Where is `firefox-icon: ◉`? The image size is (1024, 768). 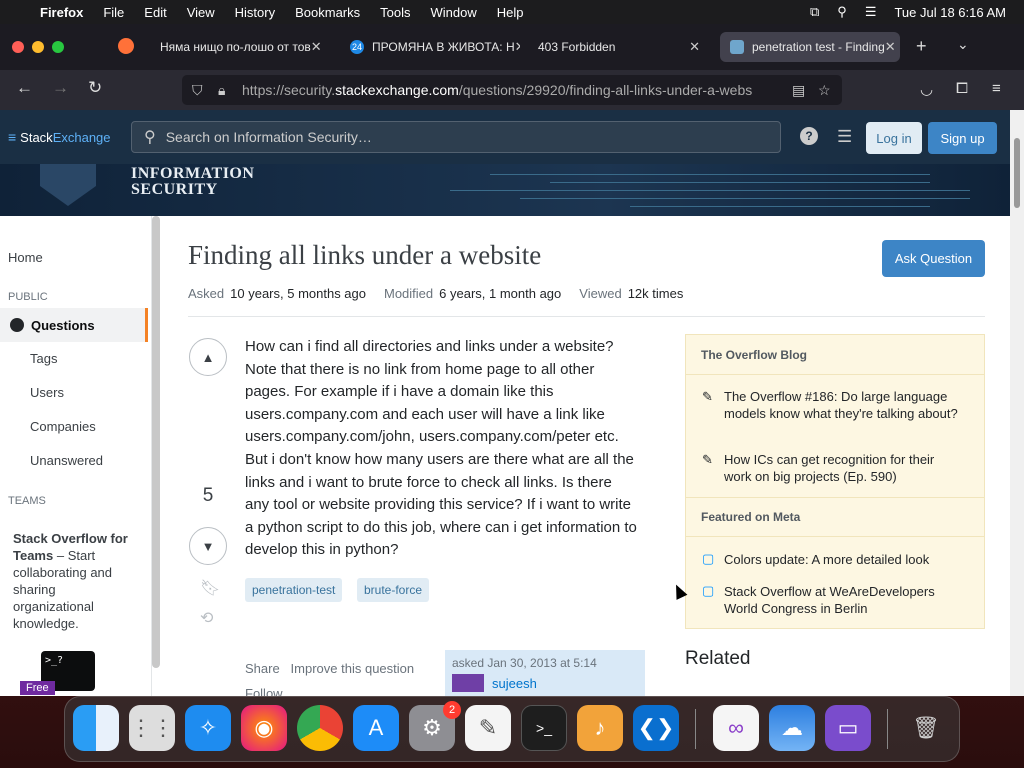
firefox-icon: ◉ is located at coordinates (264, 728).